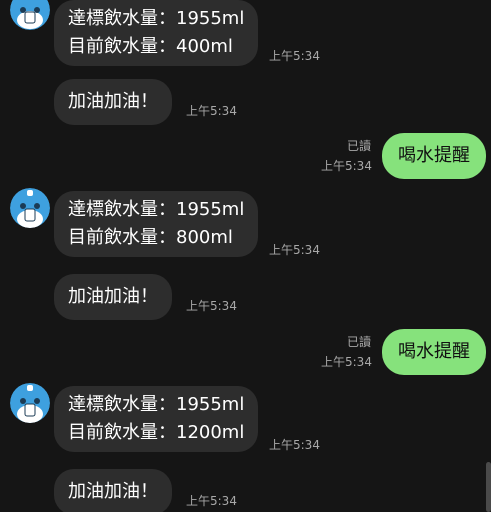  I want to click on current-line: 目前飲水量：400ml, so click(150, 46).